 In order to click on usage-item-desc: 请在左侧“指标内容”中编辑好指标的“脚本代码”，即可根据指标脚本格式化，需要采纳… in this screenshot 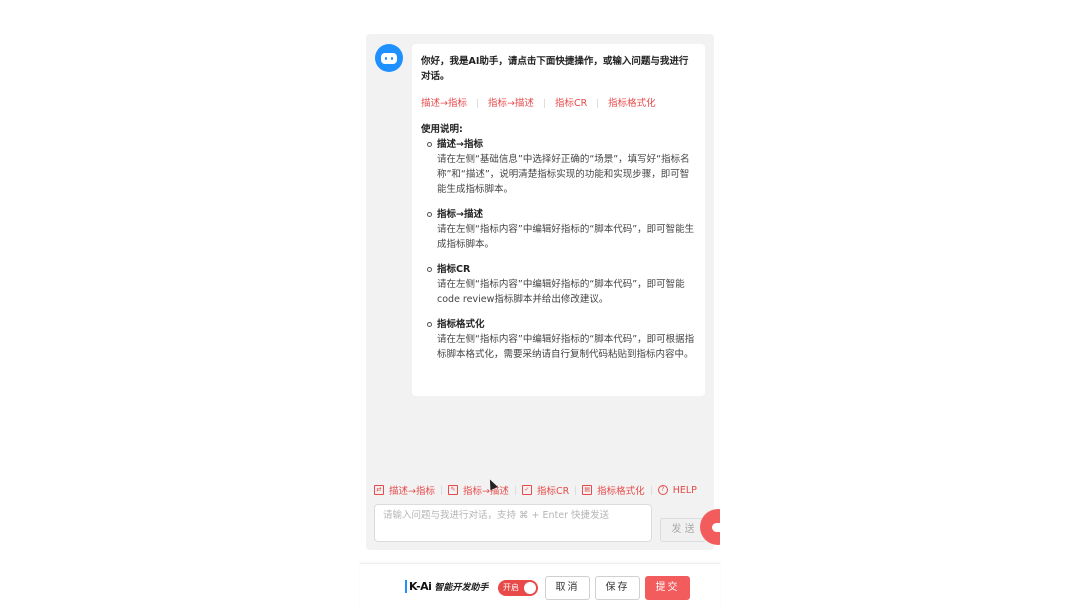, I will do `click(566, 347)`.